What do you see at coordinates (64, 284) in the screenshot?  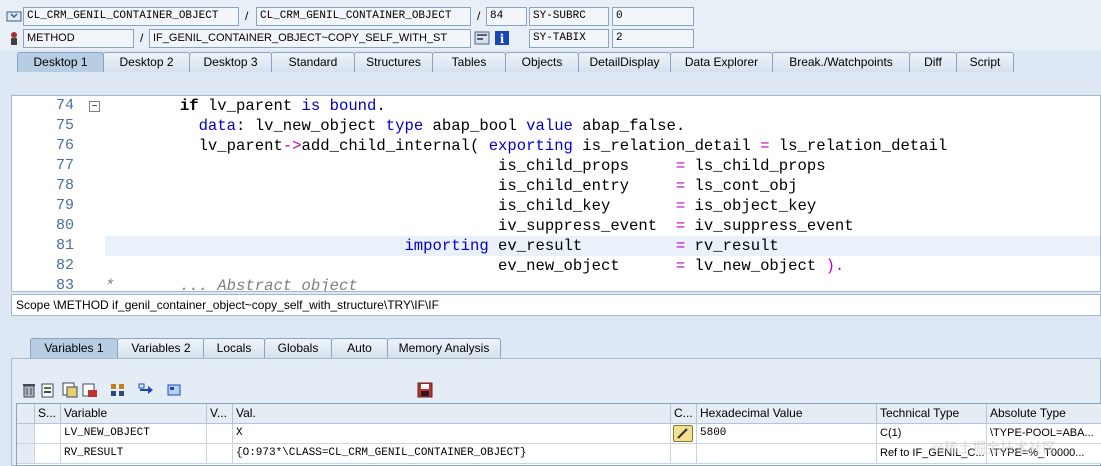 I see `line-number: 83` at bounding box center [64, 284].